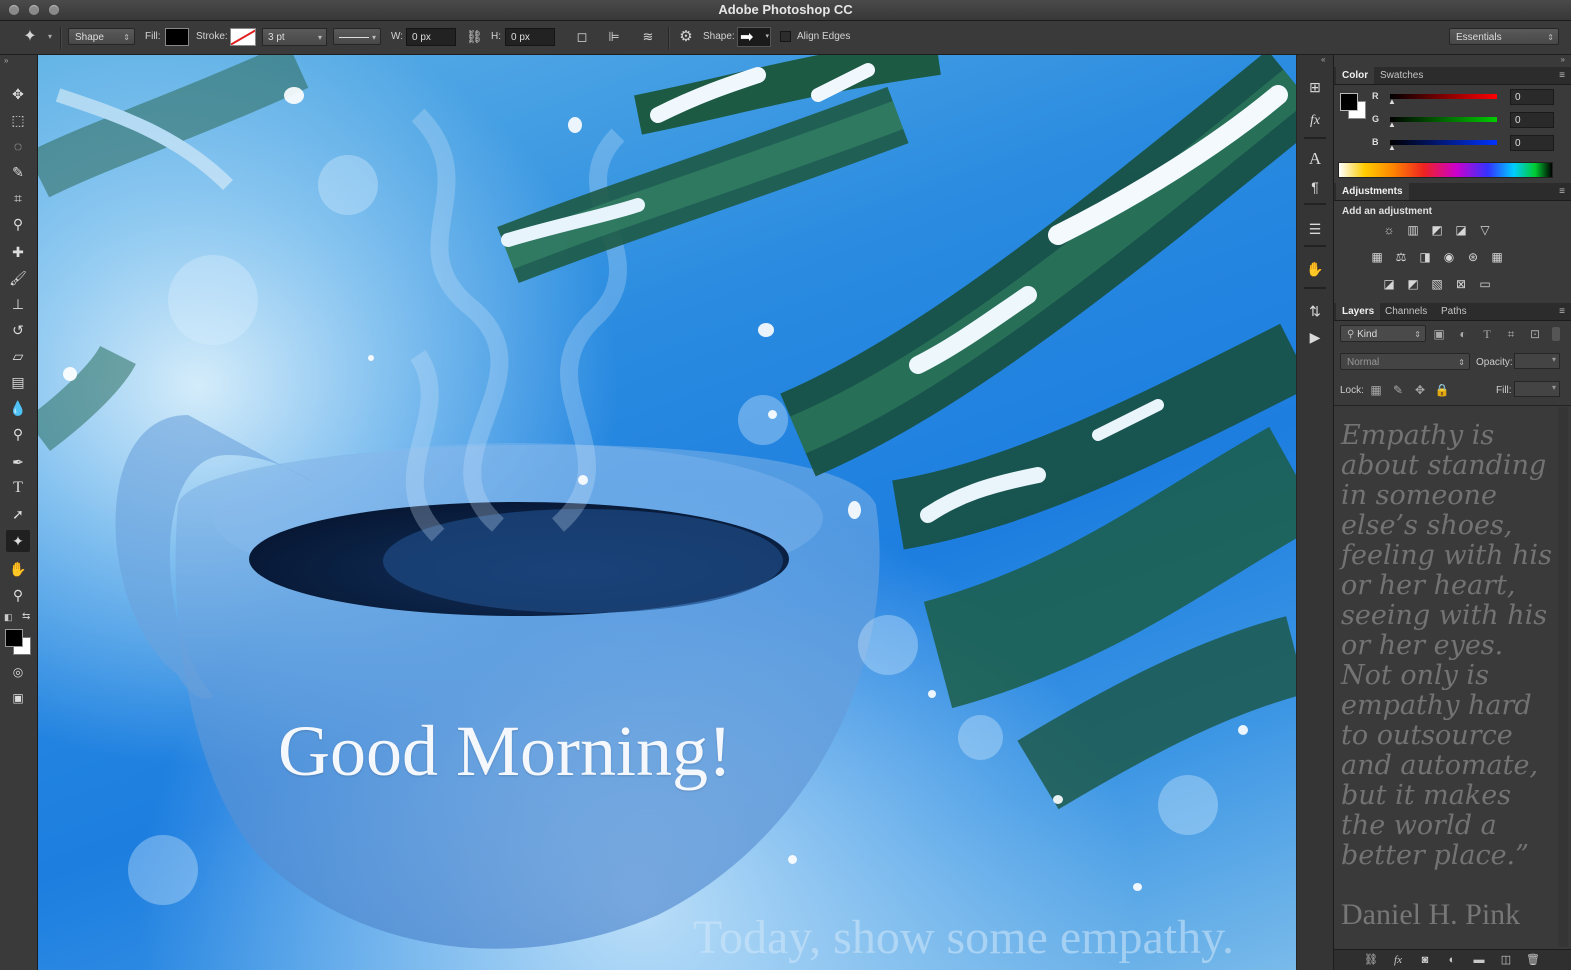  I want to click on brightness-contrast-icon: ☼, so click(1389, 230).